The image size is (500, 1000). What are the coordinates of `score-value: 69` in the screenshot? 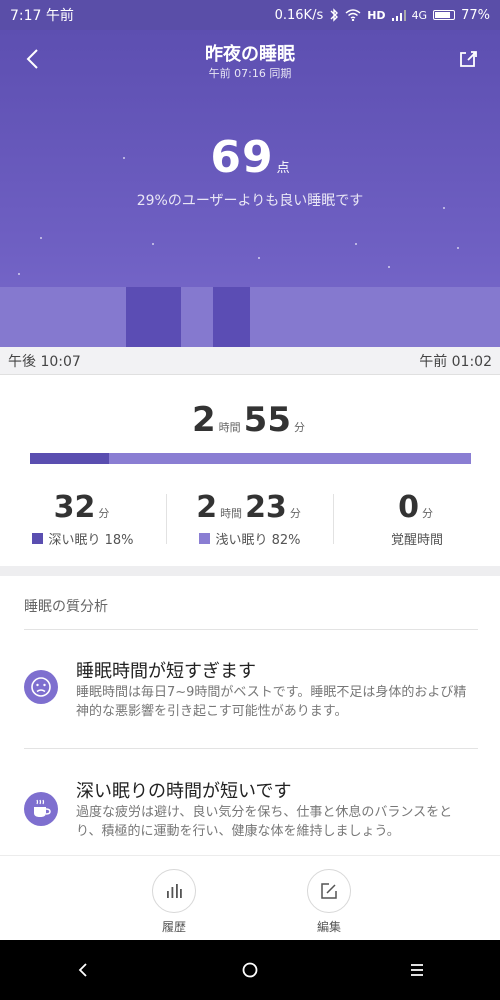 It's located at (242, 157).